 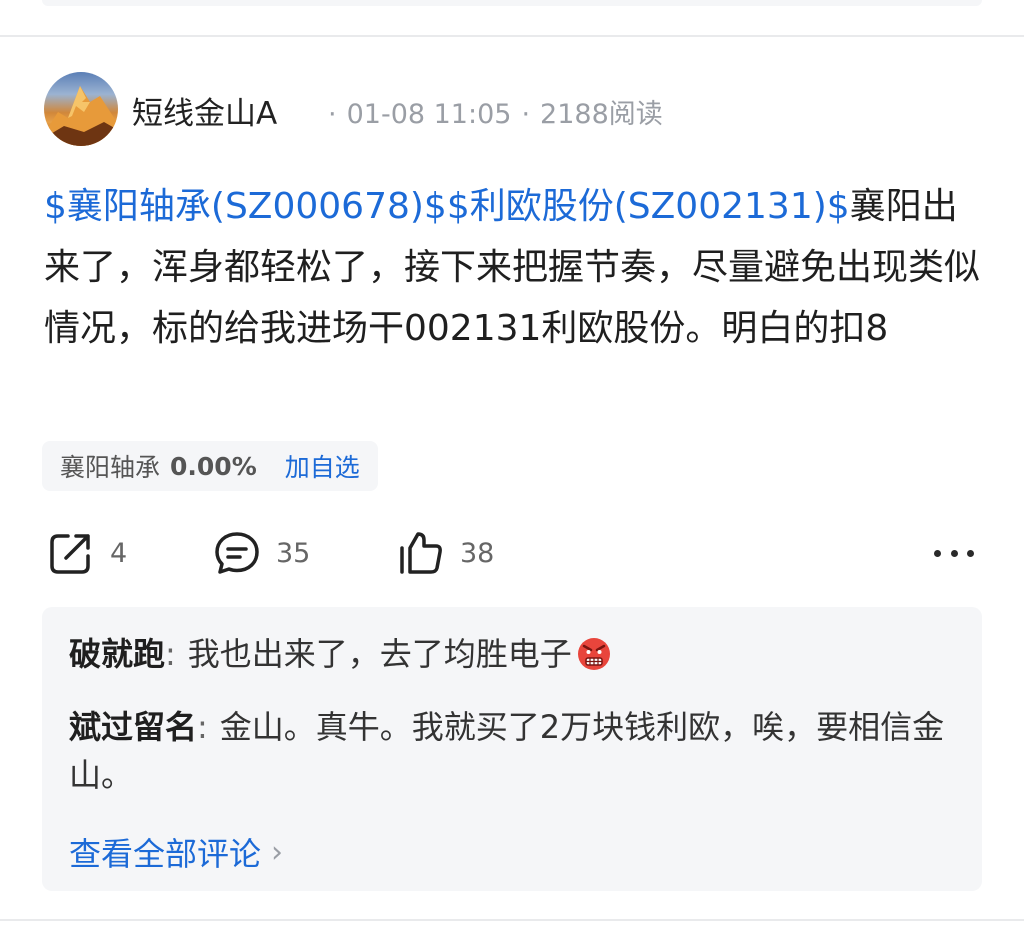 I want to click on share-count: 4, so click(x=119, y=553).